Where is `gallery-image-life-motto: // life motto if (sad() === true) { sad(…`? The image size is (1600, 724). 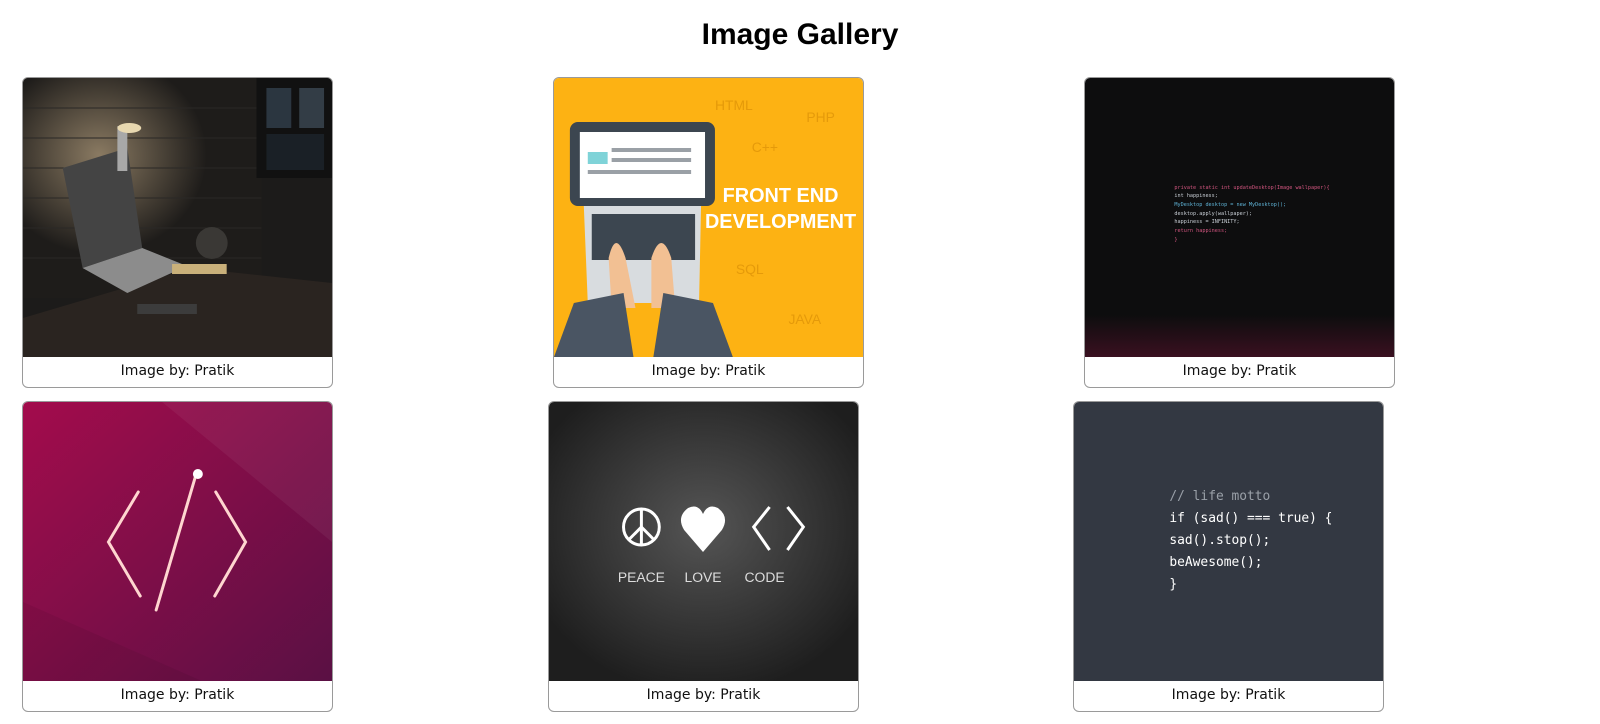 gallery-image-life-motto: // life motto if (sad() === true) { sad(… is located at coordinates (1228, 541).